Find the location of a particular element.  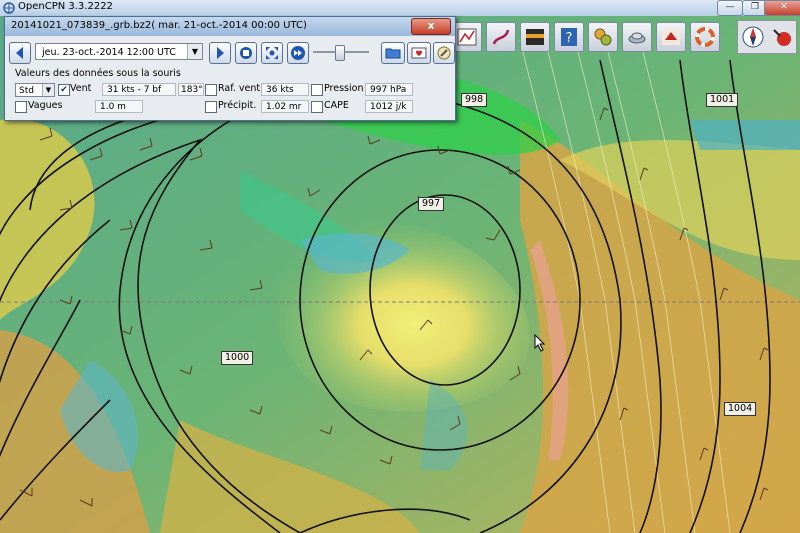

fast-forward-icon is located at coordinates (298, 53).